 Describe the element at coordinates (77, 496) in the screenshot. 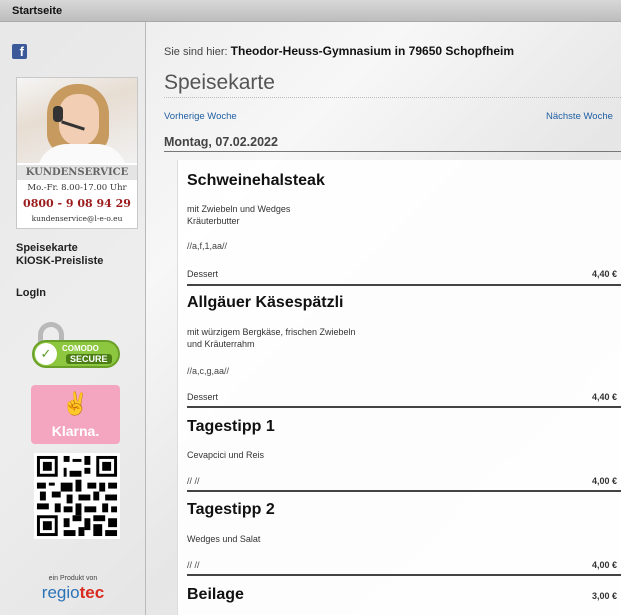

I see `qr-code` at that location.